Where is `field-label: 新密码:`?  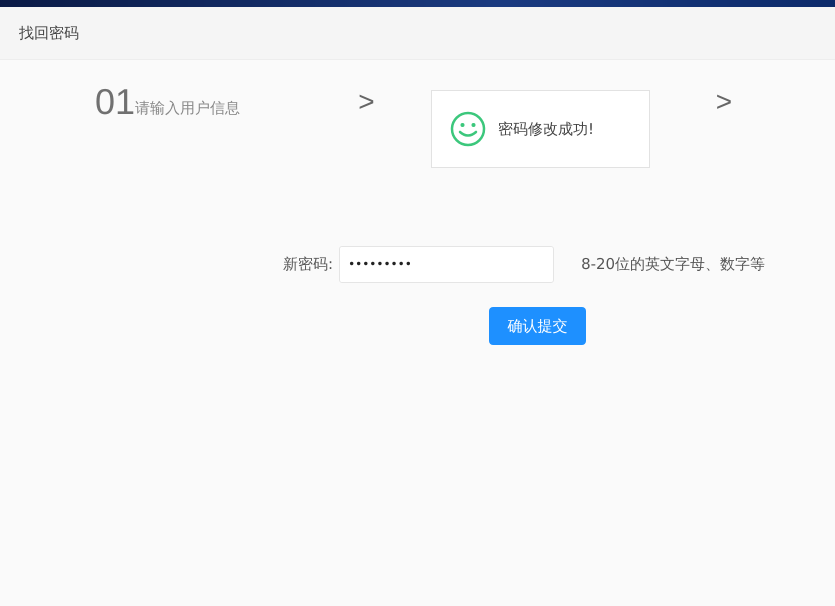 field-label: 新密码: is located at coordinates (308, 264).